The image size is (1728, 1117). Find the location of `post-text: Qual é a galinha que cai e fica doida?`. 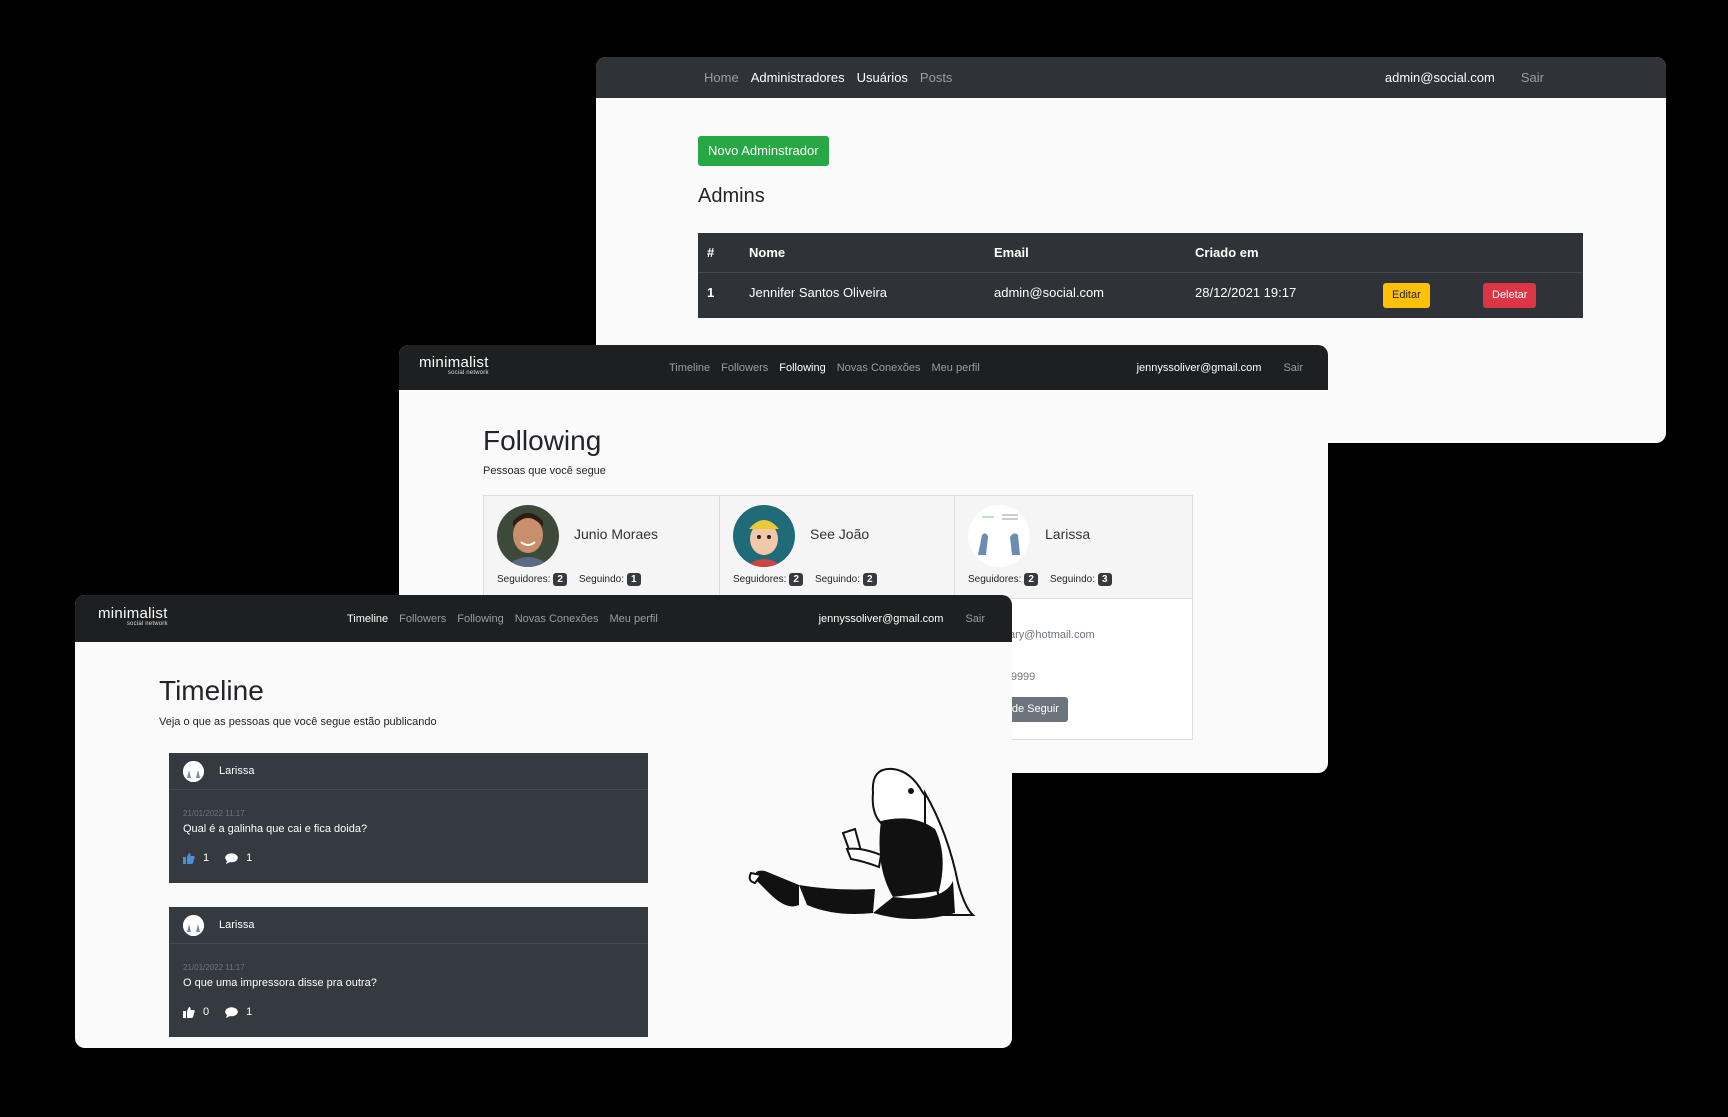

post-text: Qual é a galinha que cai e fica doida? is located at coordinates (275, 829).